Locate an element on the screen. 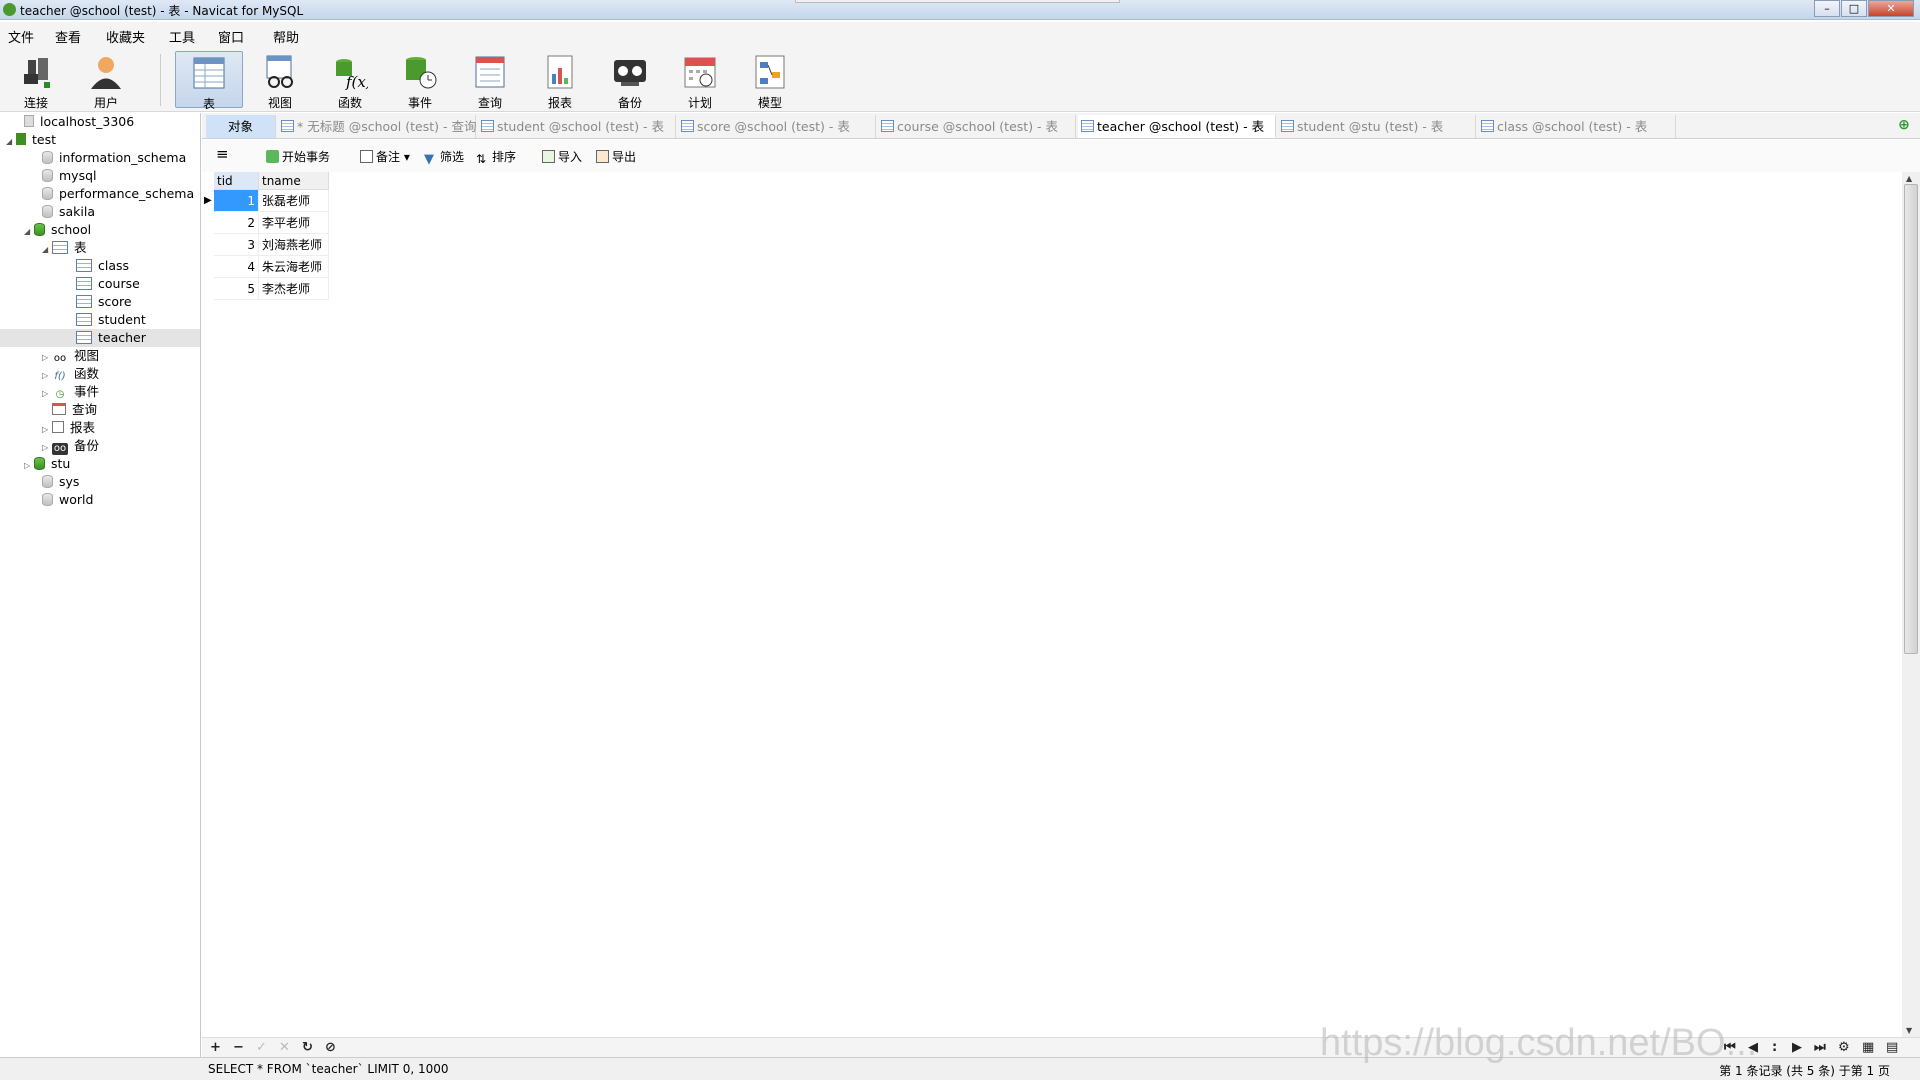 The height and width of the screenshot is (1080, 1920). toolbar-user-button: 用户 is located at coordinates (106, 80).